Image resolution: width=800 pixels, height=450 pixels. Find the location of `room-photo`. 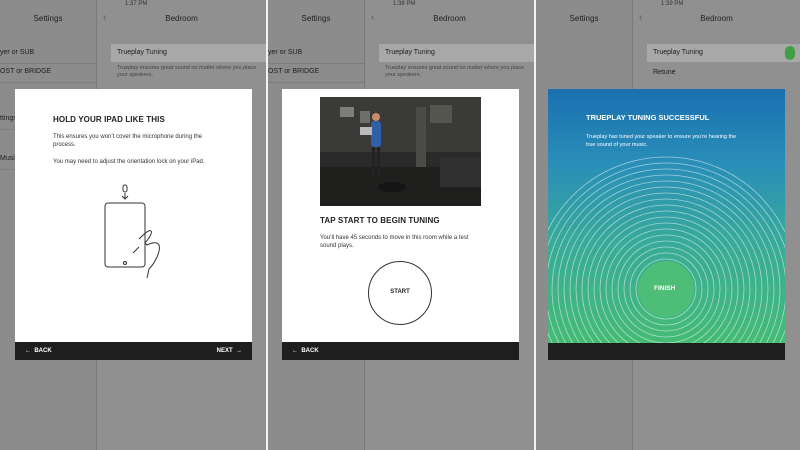

room-photo is located at coordinates (400, 151).